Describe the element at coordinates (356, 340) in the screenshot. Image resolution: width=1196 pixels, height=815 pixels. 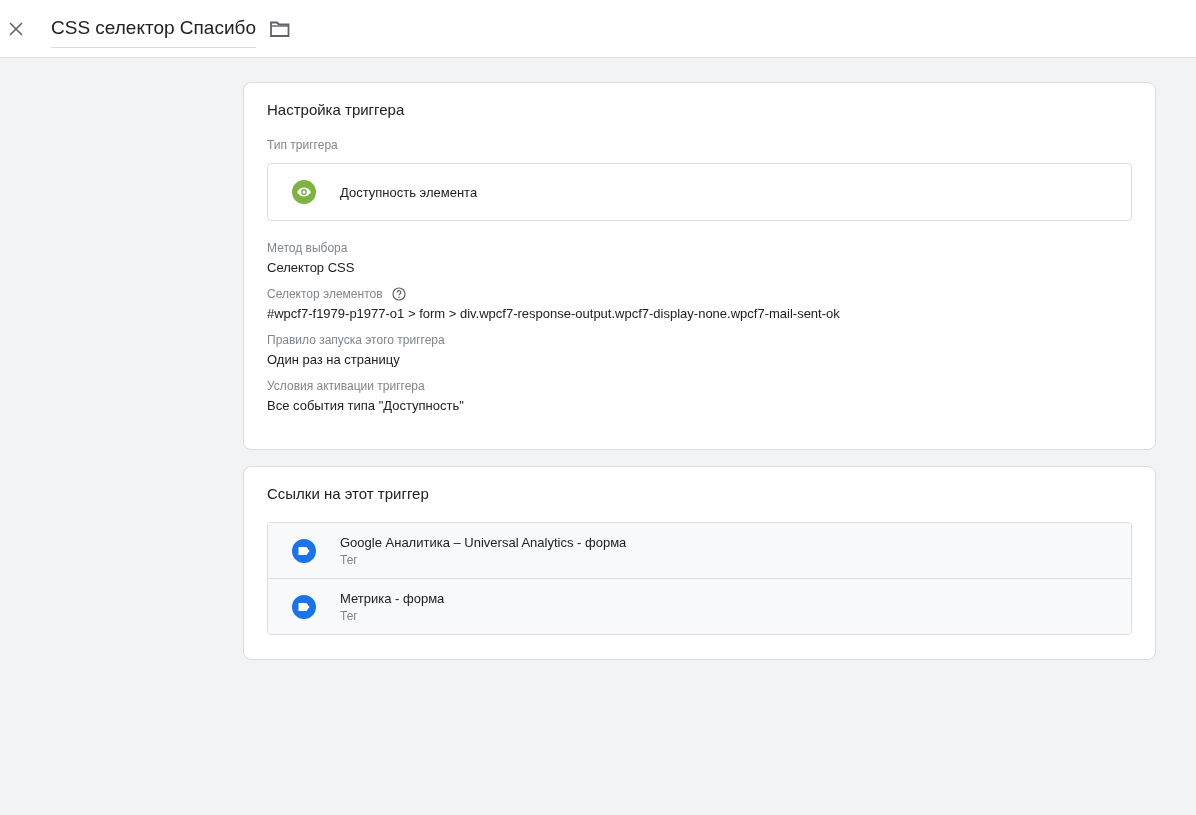
I see `field-label: Правило запуска этого триггера` at that location.